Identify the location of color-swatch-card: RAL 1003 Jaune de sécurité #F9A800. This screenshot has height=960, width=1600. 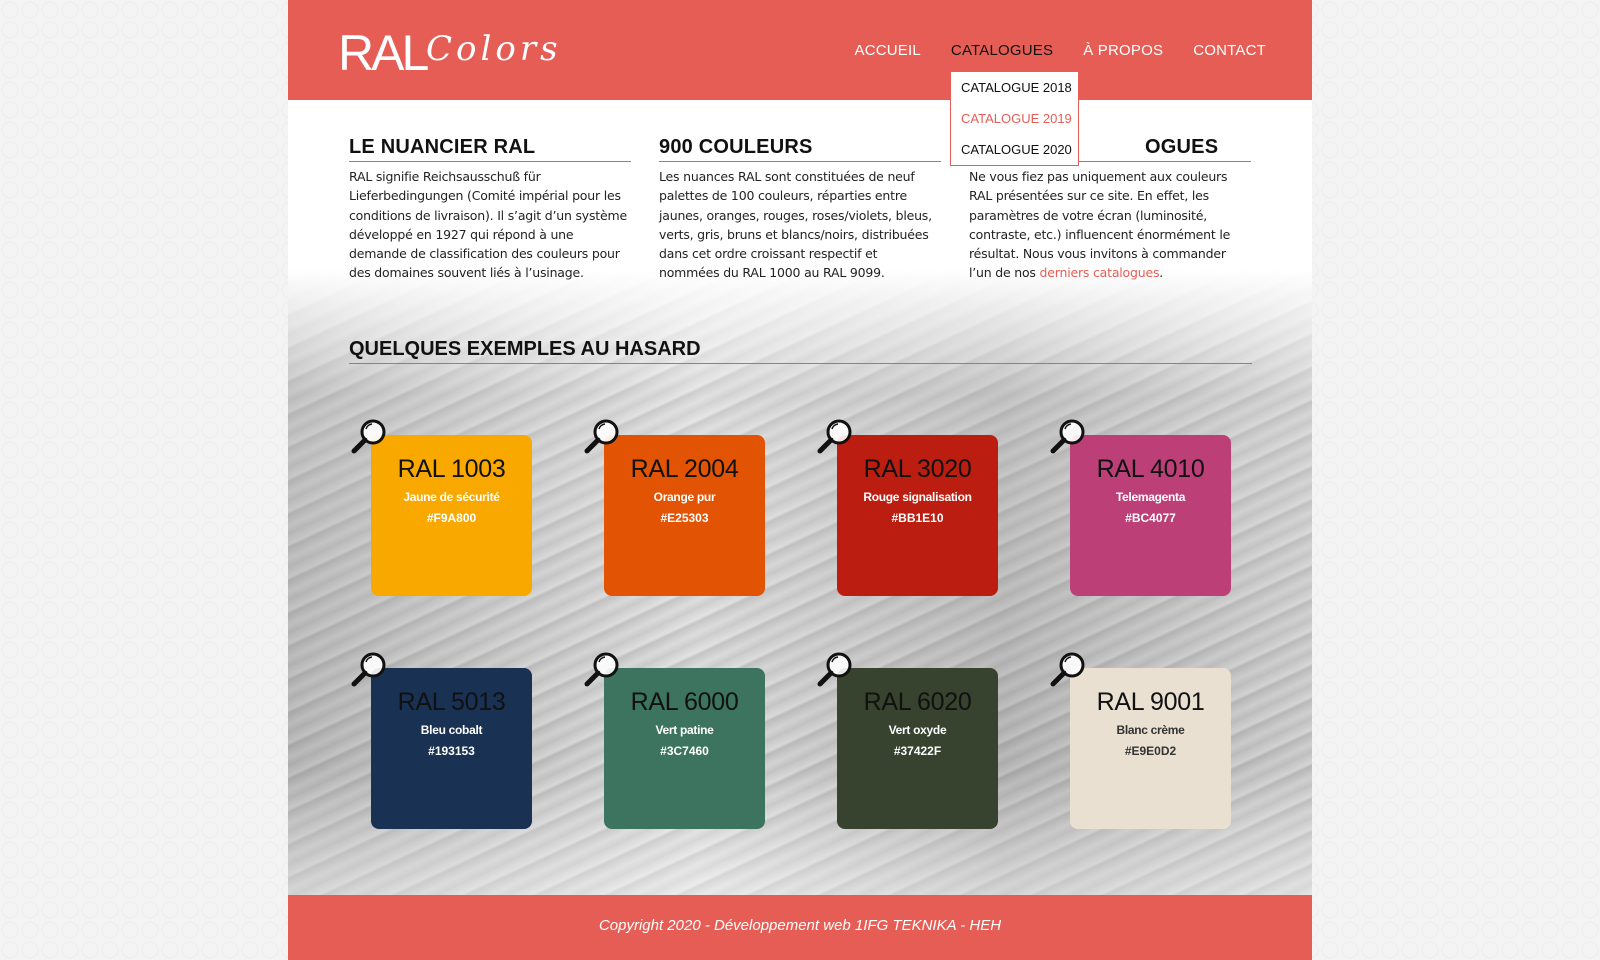
(451, 515).